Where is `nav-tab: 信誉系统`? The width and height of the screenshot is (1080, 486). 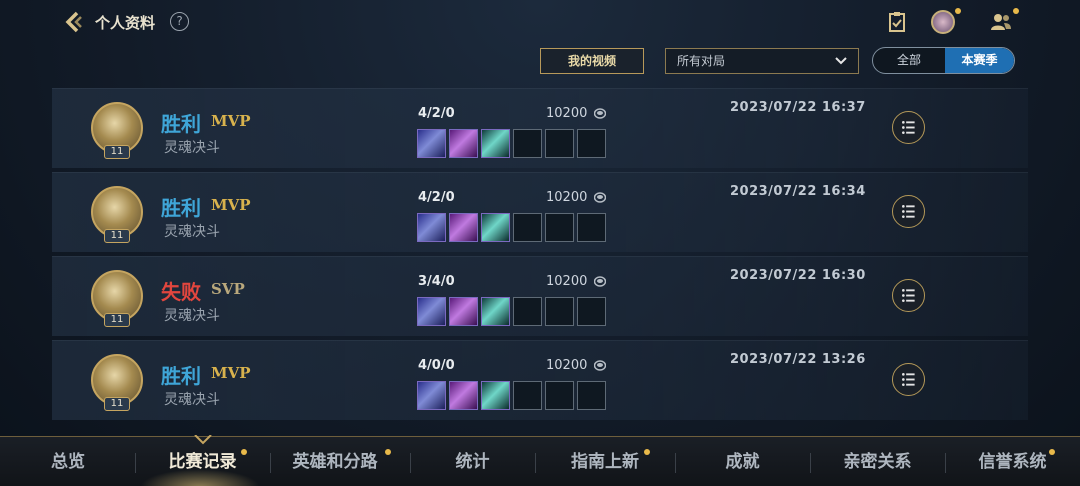 nav-tab: 信誉系统 is located at coordinates (1012, 461).